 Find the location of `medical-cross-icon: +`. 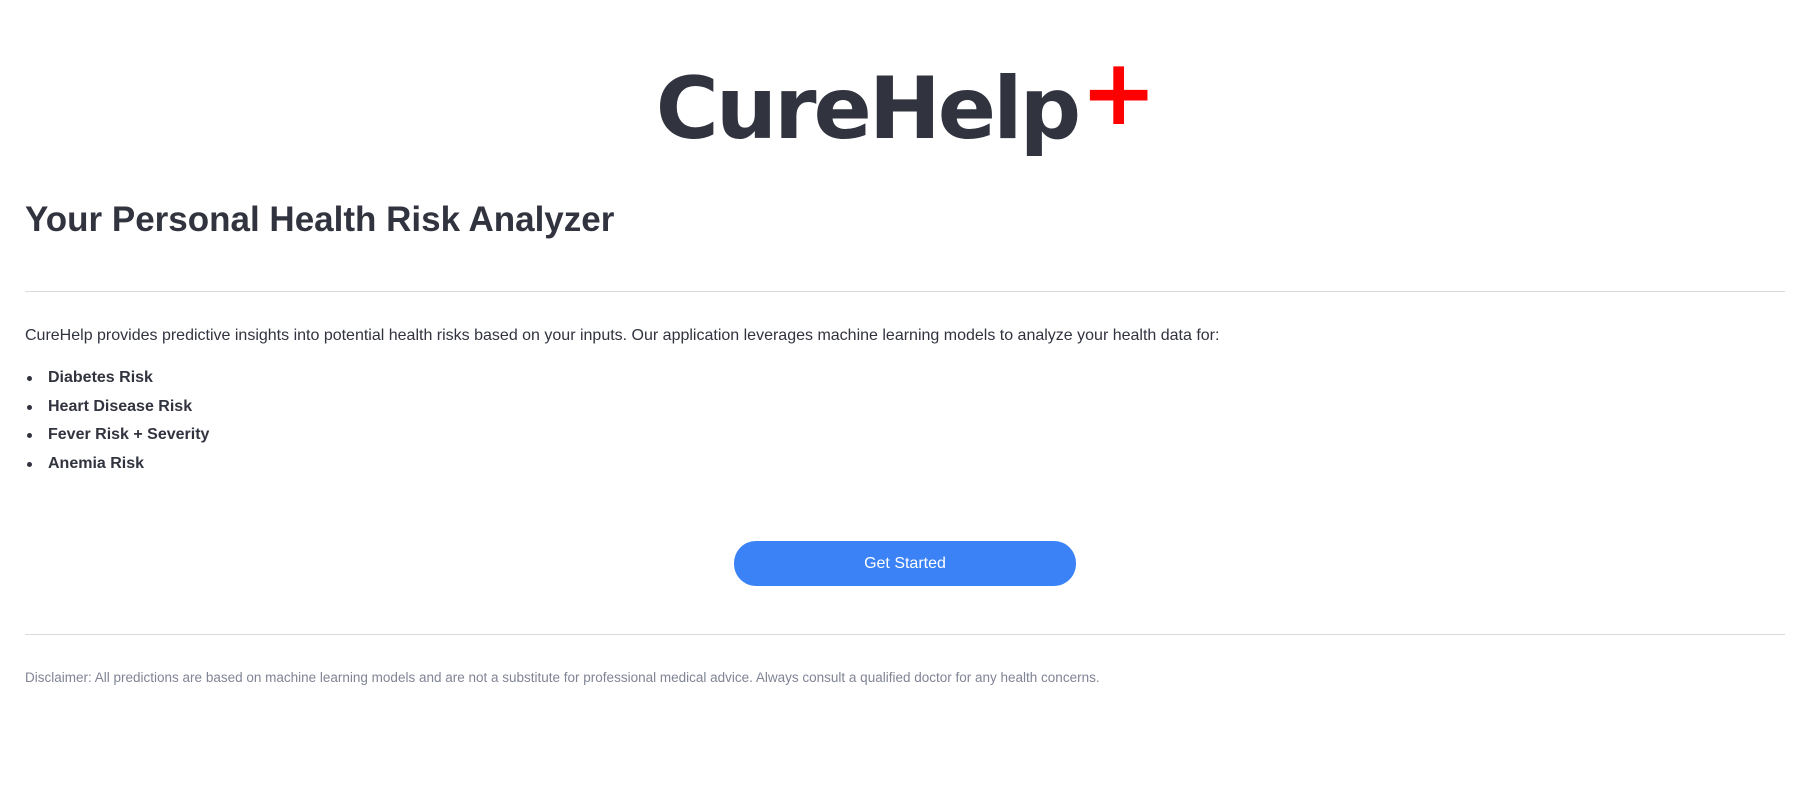

medical-cross-icon: + is located at coordinates (1118, 92).